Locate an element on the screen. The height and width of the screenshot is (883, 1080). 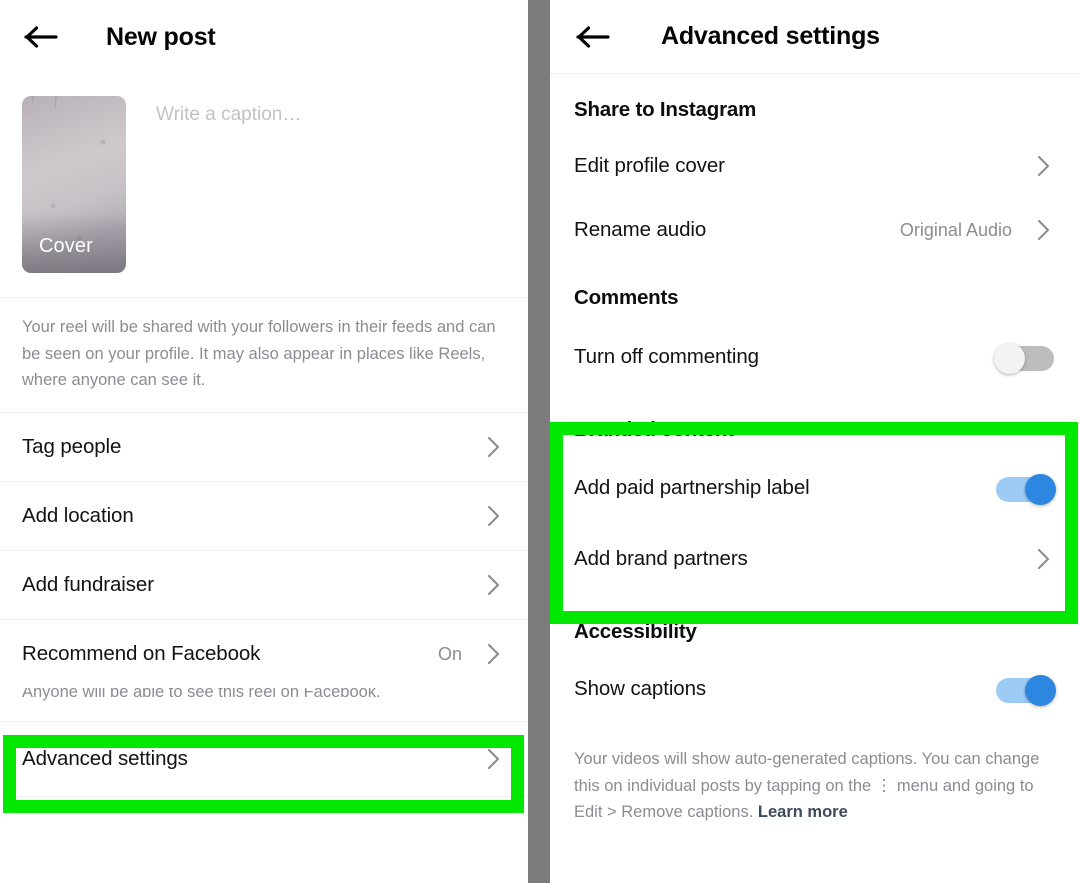
row-add-paid-partnership-label: Add paid partnership label is located at coordinates (815, 488).